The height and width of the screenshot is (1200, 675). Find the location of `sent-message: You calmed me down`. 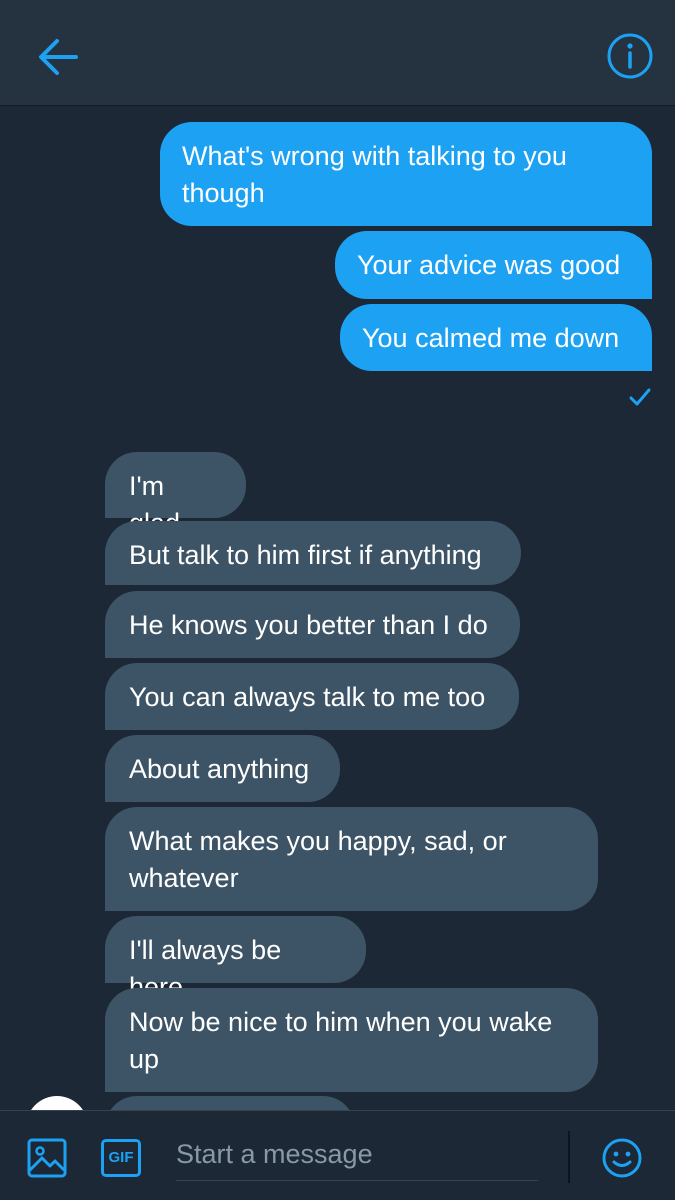

sent-message: You calmed me down is located at coordinates (496, 337).